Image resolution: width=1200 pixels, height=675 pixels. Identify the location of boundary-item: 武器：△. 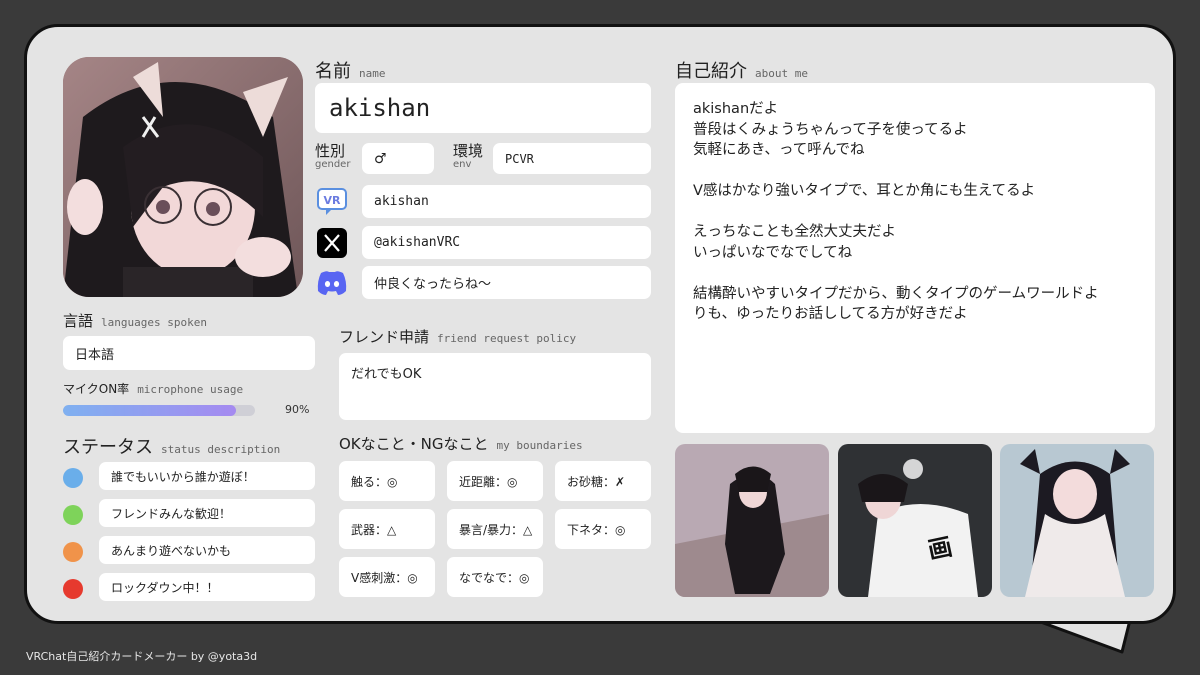
(387, 529).